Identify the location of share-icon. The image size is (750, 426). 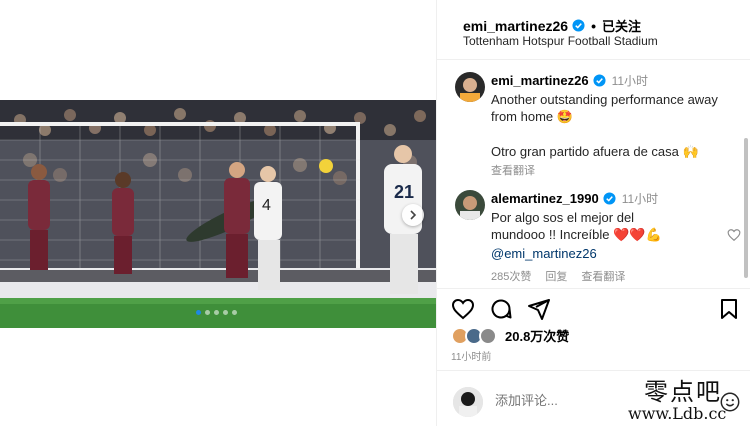
(539, 309).